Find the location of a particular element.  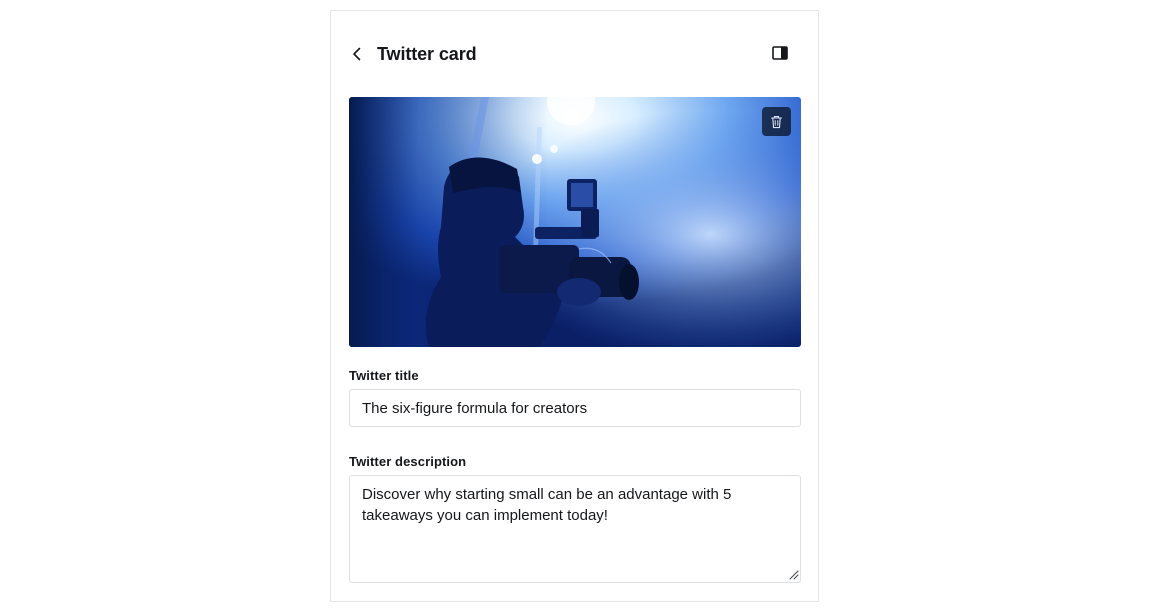

resize-grip-icon is located at coordinates (793, 574).